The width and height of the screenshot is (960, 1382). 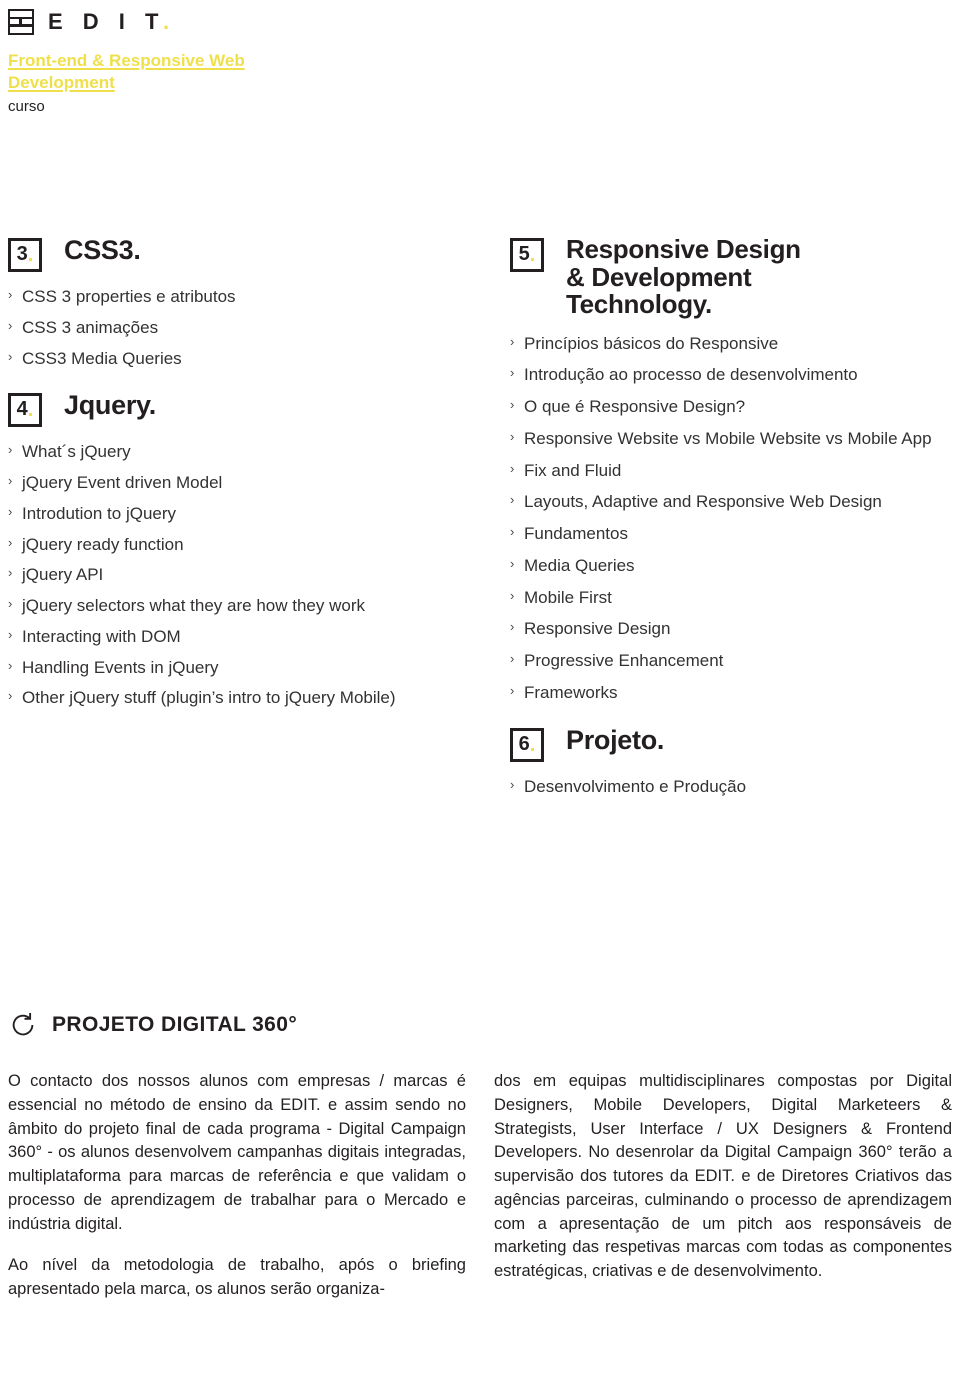 What do you see at coordinates (22, 254) in the screenshot?
I see `module-number: 3` at bounding box center [22, 254].